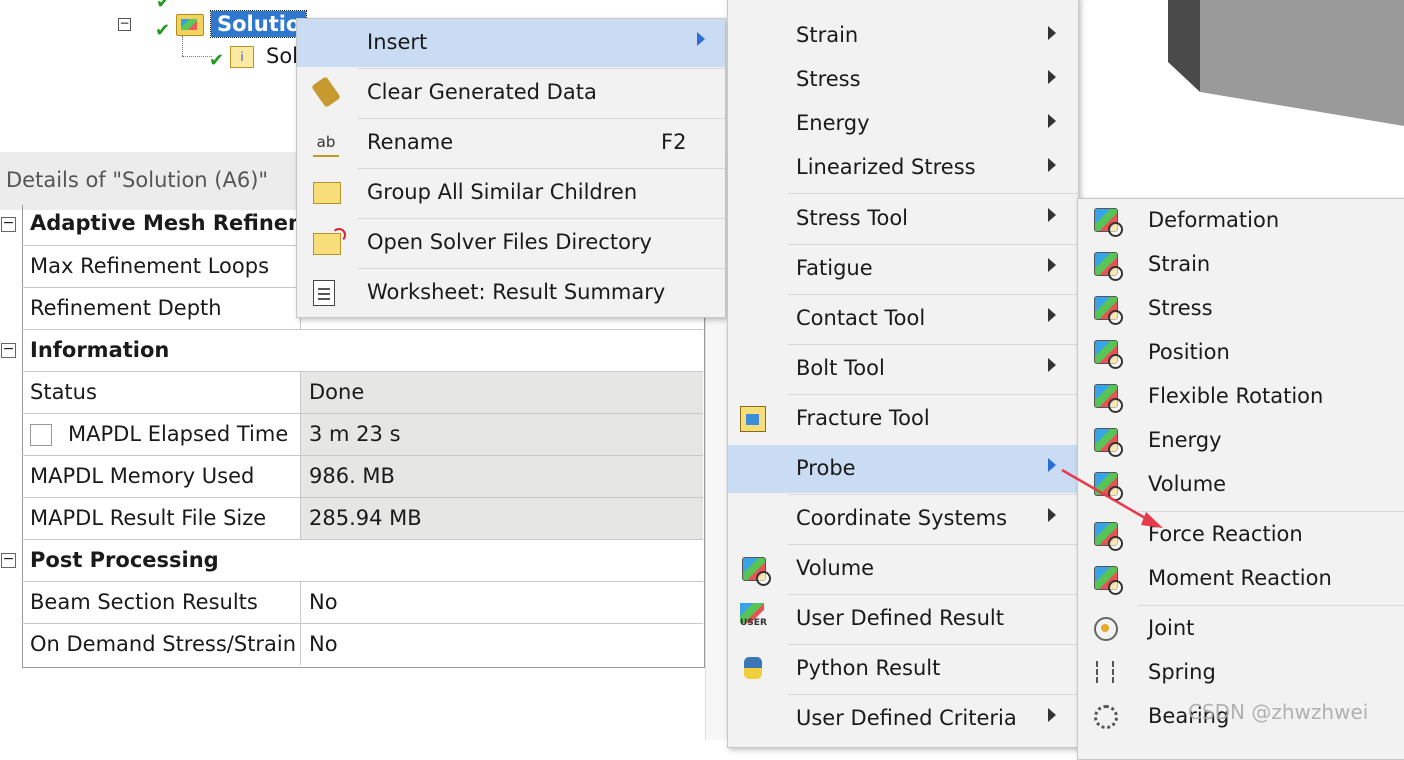  What do you see at coordinates (903, 169) in the screenshot?
I see `menu-item-linearized-stress: Linearized Stress` at bounding box center [903, 169].